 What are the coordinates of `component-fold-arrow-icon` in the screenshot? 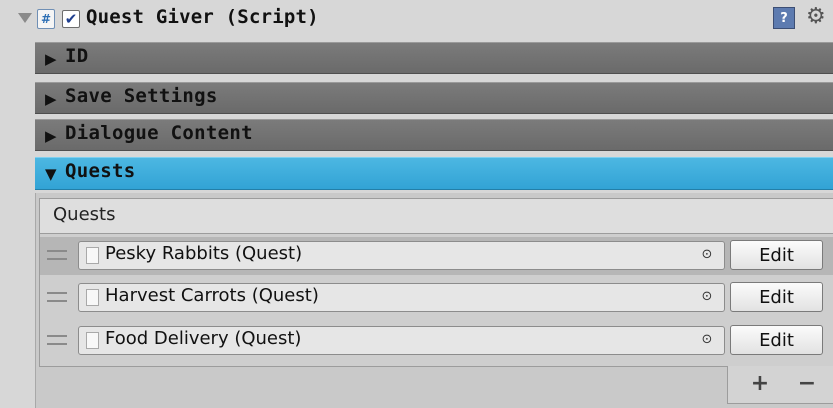 It's located at (25, 18).